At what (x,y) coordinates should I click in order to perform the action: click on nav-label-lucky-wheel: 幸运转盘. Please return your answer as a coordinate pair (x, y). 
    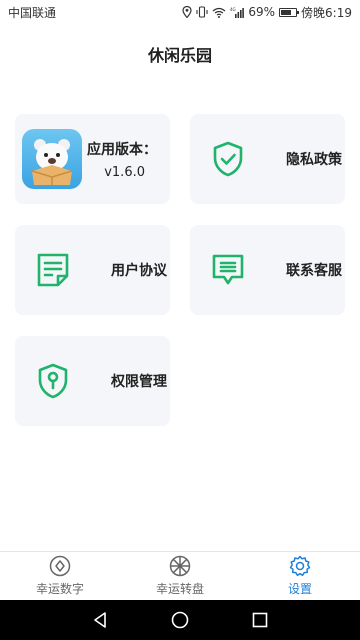
    Looking at the image, I should click on (179, 589).